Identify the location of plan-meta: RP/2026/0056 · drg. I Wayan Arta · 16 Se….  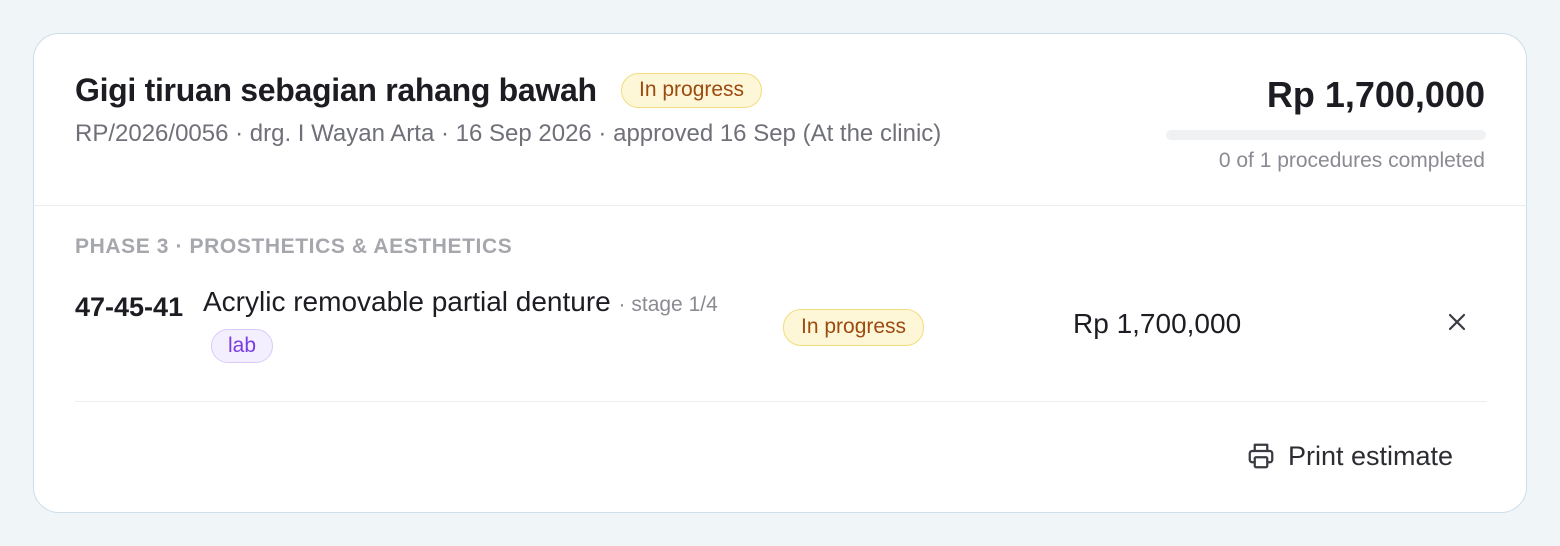
(508, 133).